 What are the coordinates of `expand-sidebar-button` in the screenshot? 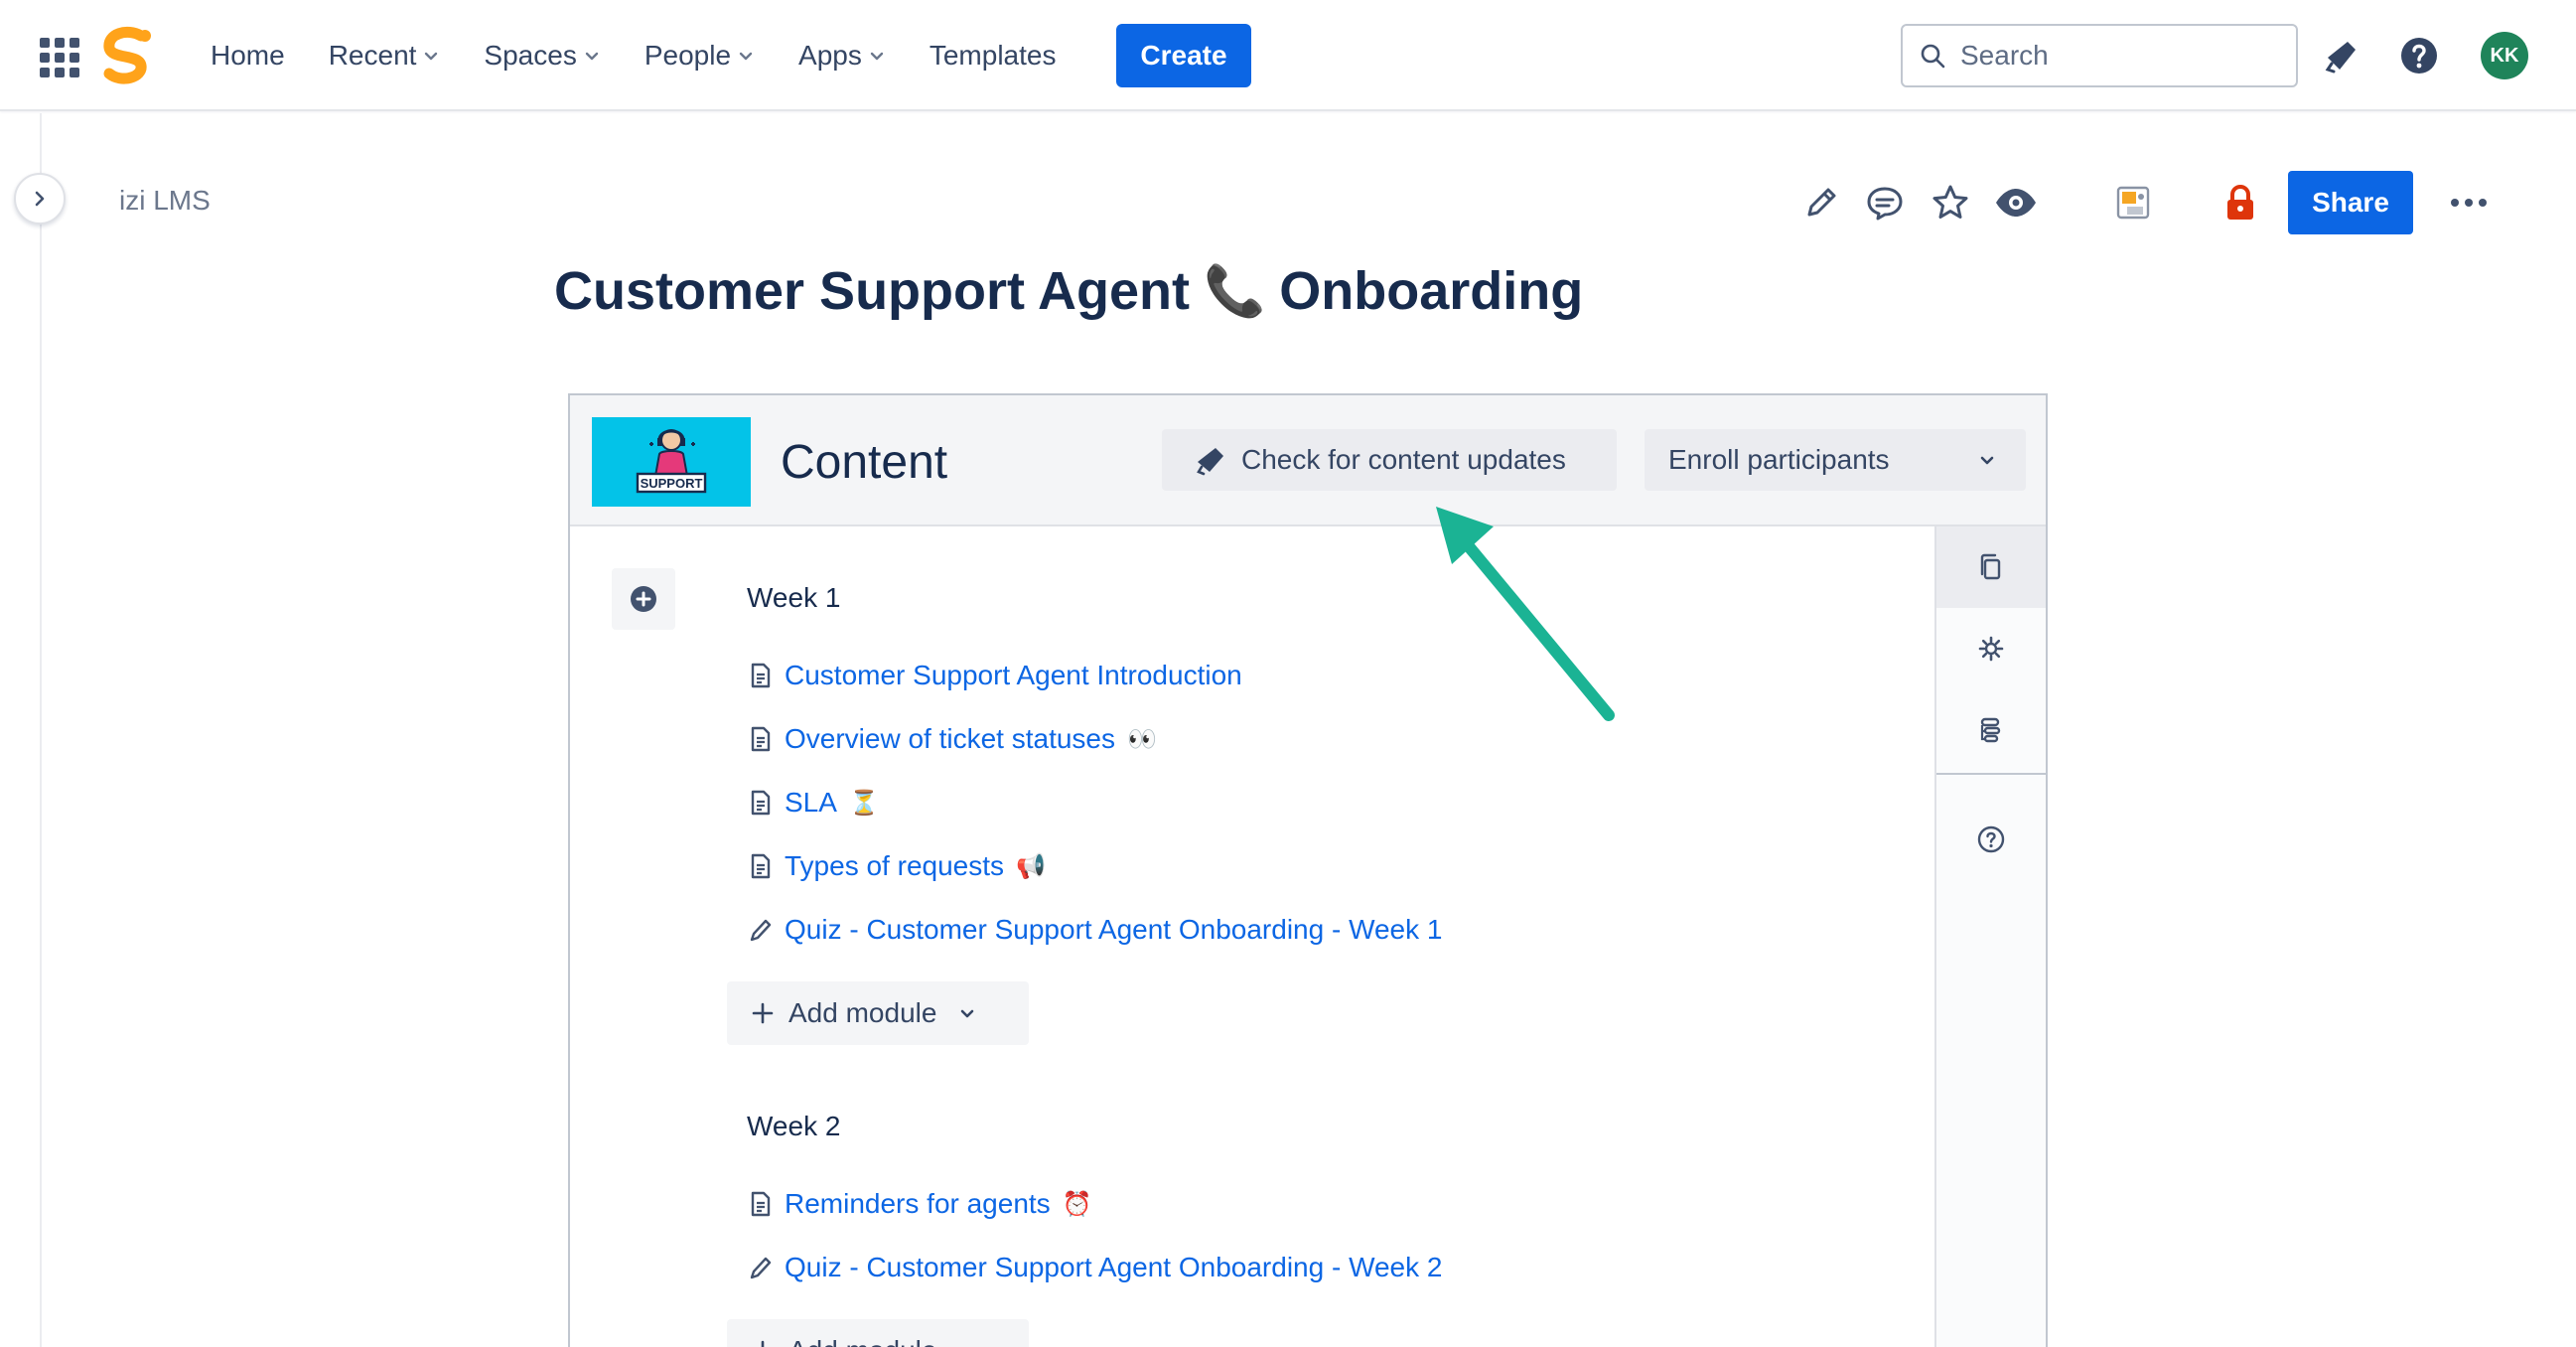 It's located at (40, 199).